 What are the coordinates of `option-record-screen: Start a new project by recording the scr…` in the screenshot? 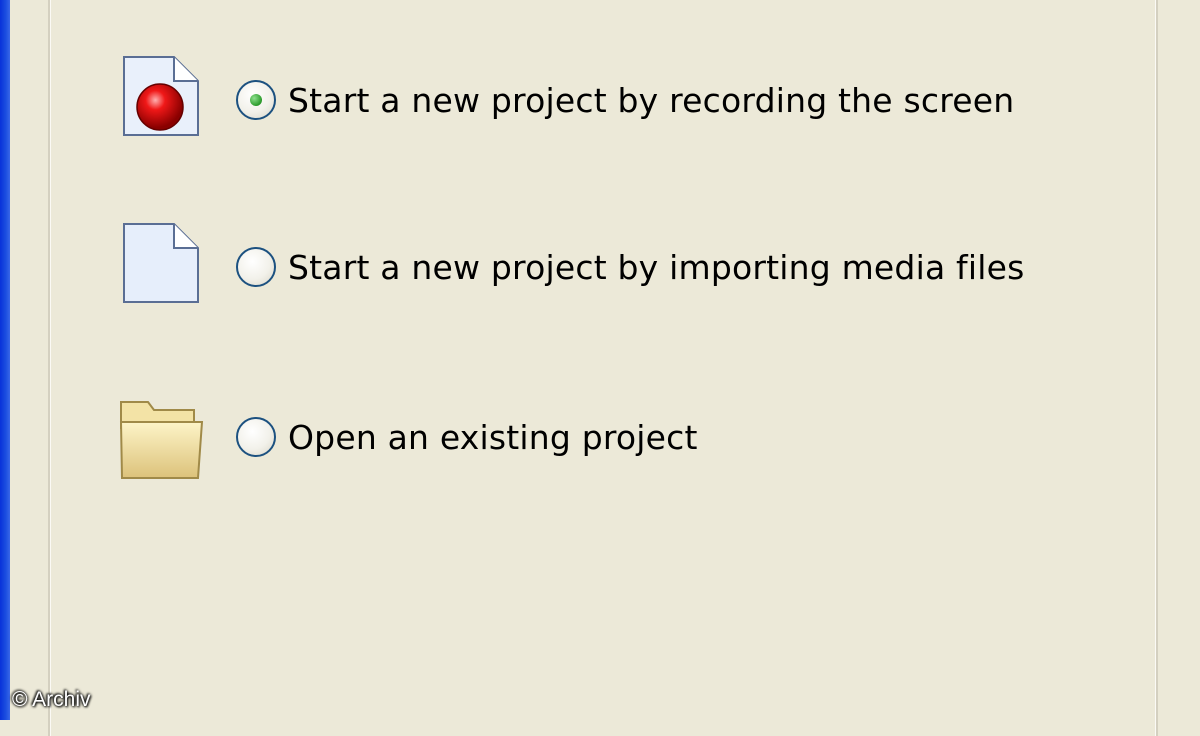 It's located at (598, 100).